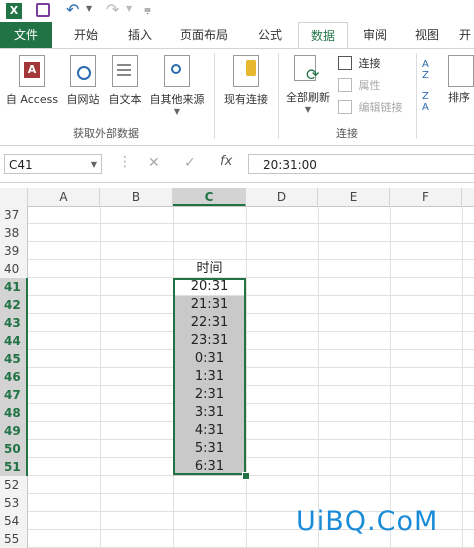 The height and width of the screenshot is (548, 474). Describe the element at coordinates (209, 197) in the screenshot. I see `column-header-c: C` at that location.